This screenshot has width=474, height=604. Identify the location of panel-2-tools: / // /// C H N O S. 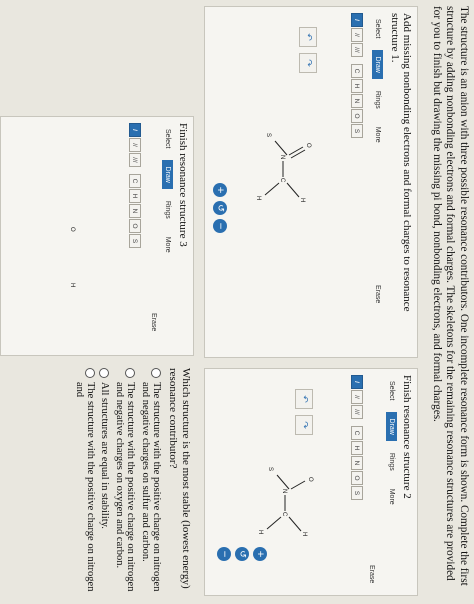
(357, 438).